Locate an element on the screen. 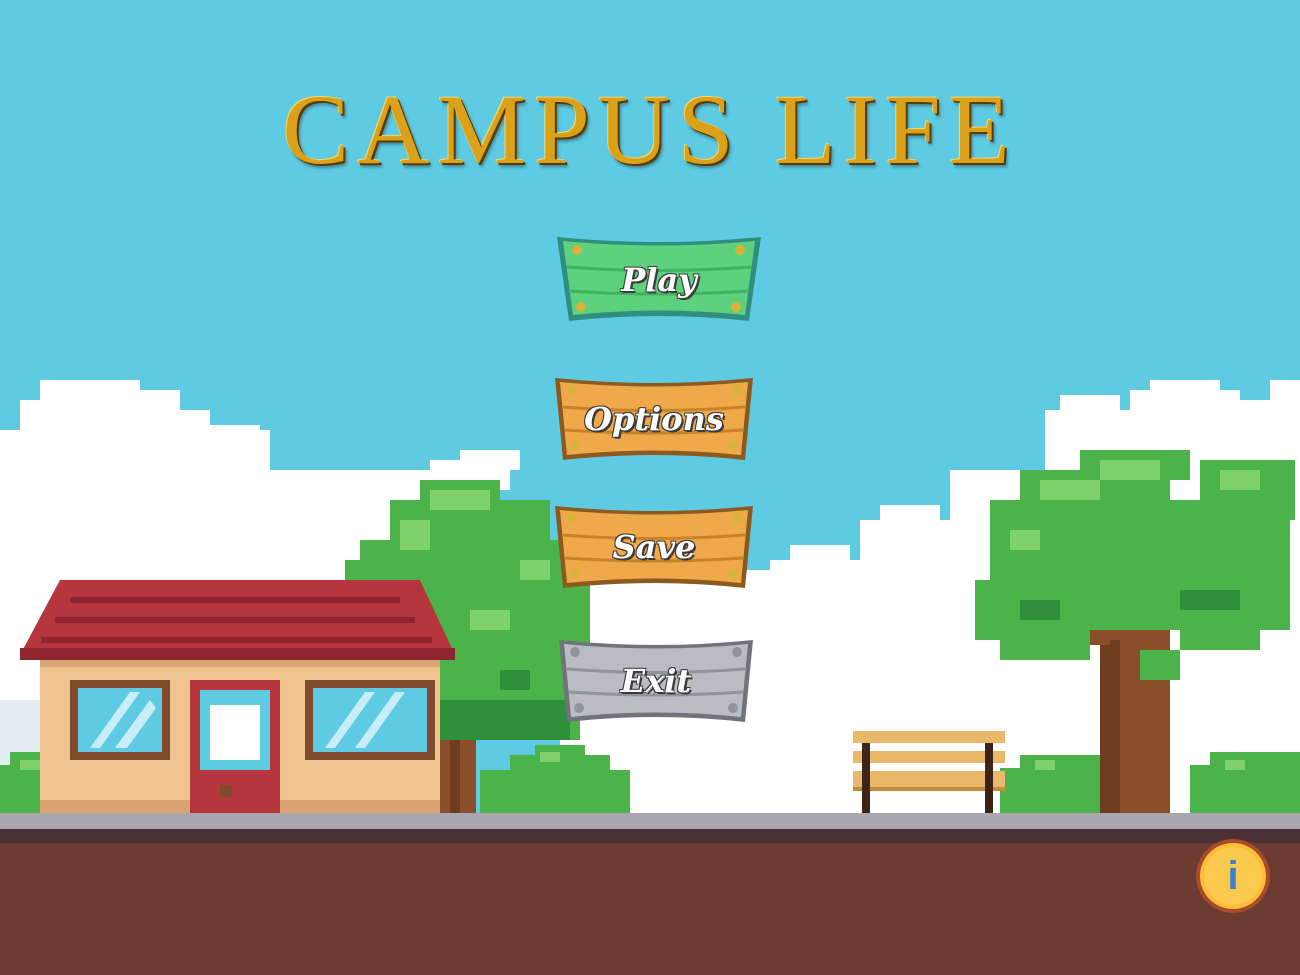 The image size is (1300, 975). options-button: Options is located at coordinates (654, 419).